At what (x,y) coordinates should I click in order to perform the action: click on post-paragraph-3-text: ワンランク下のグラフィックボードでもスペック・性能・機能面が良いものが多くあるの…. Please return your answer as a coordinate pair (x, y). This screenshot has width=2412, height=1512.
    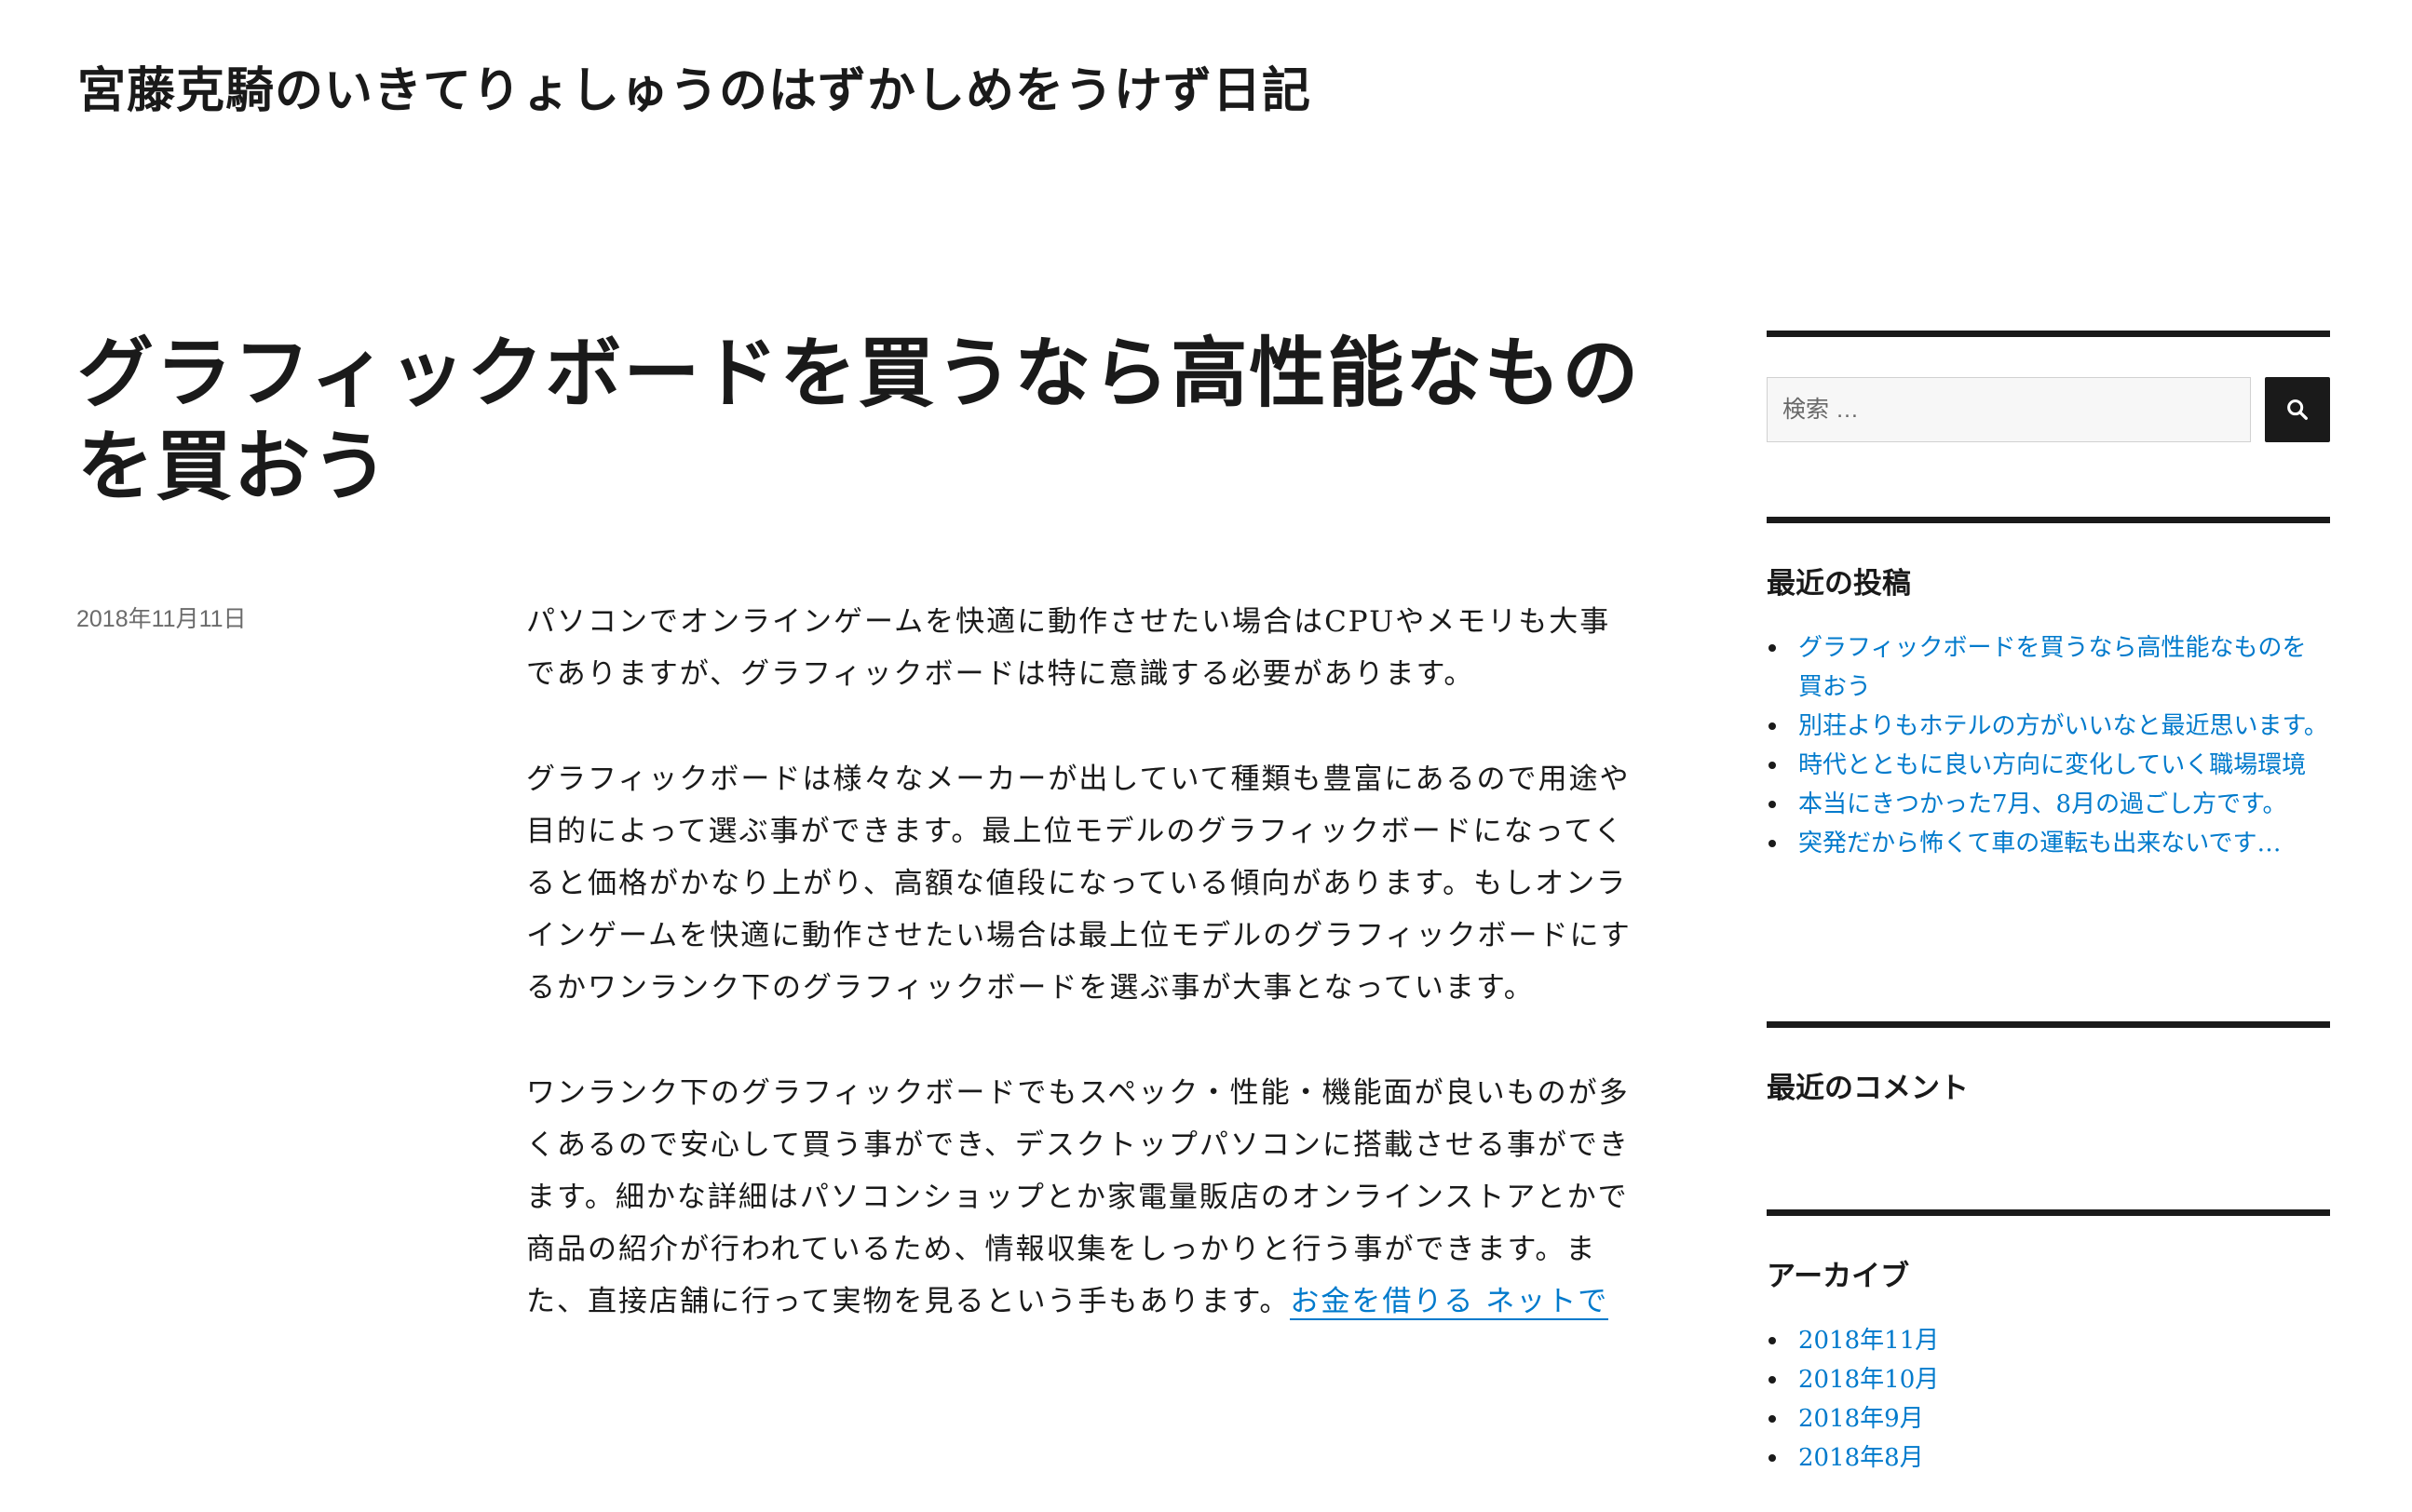
    Looking at the image, I should click on (1078, 1197).